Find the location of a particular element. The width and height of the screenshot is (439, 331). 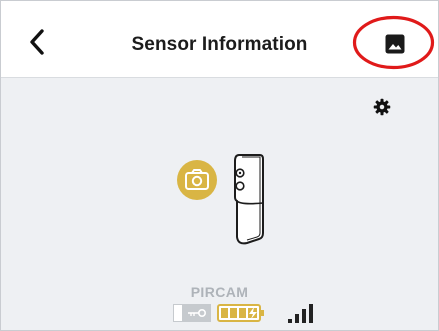

device-status-row is located at coordinates (248, 313).